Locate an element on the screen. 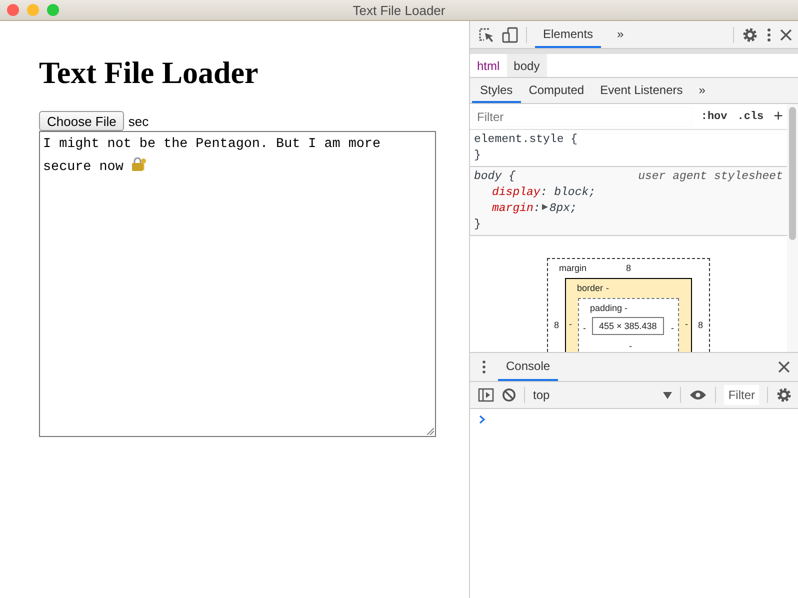 This screenshot has height=598, width=798. scrollbar-thumb is located at coordinates (792, 173).